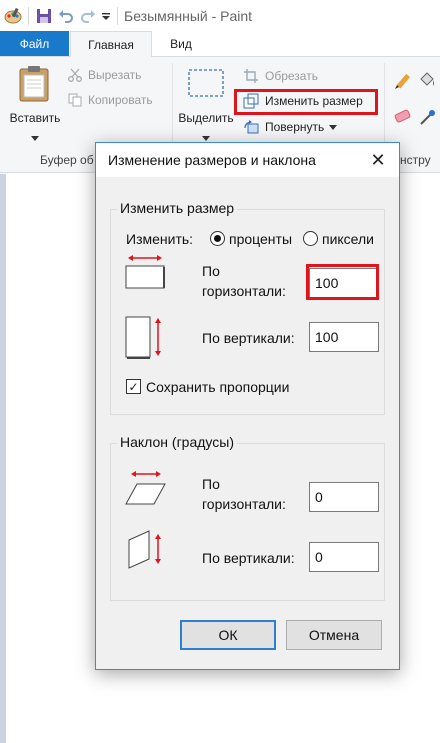  Describe the element at coordinates (217, 238) in the screenshot. I see `percent-radio` at that location.